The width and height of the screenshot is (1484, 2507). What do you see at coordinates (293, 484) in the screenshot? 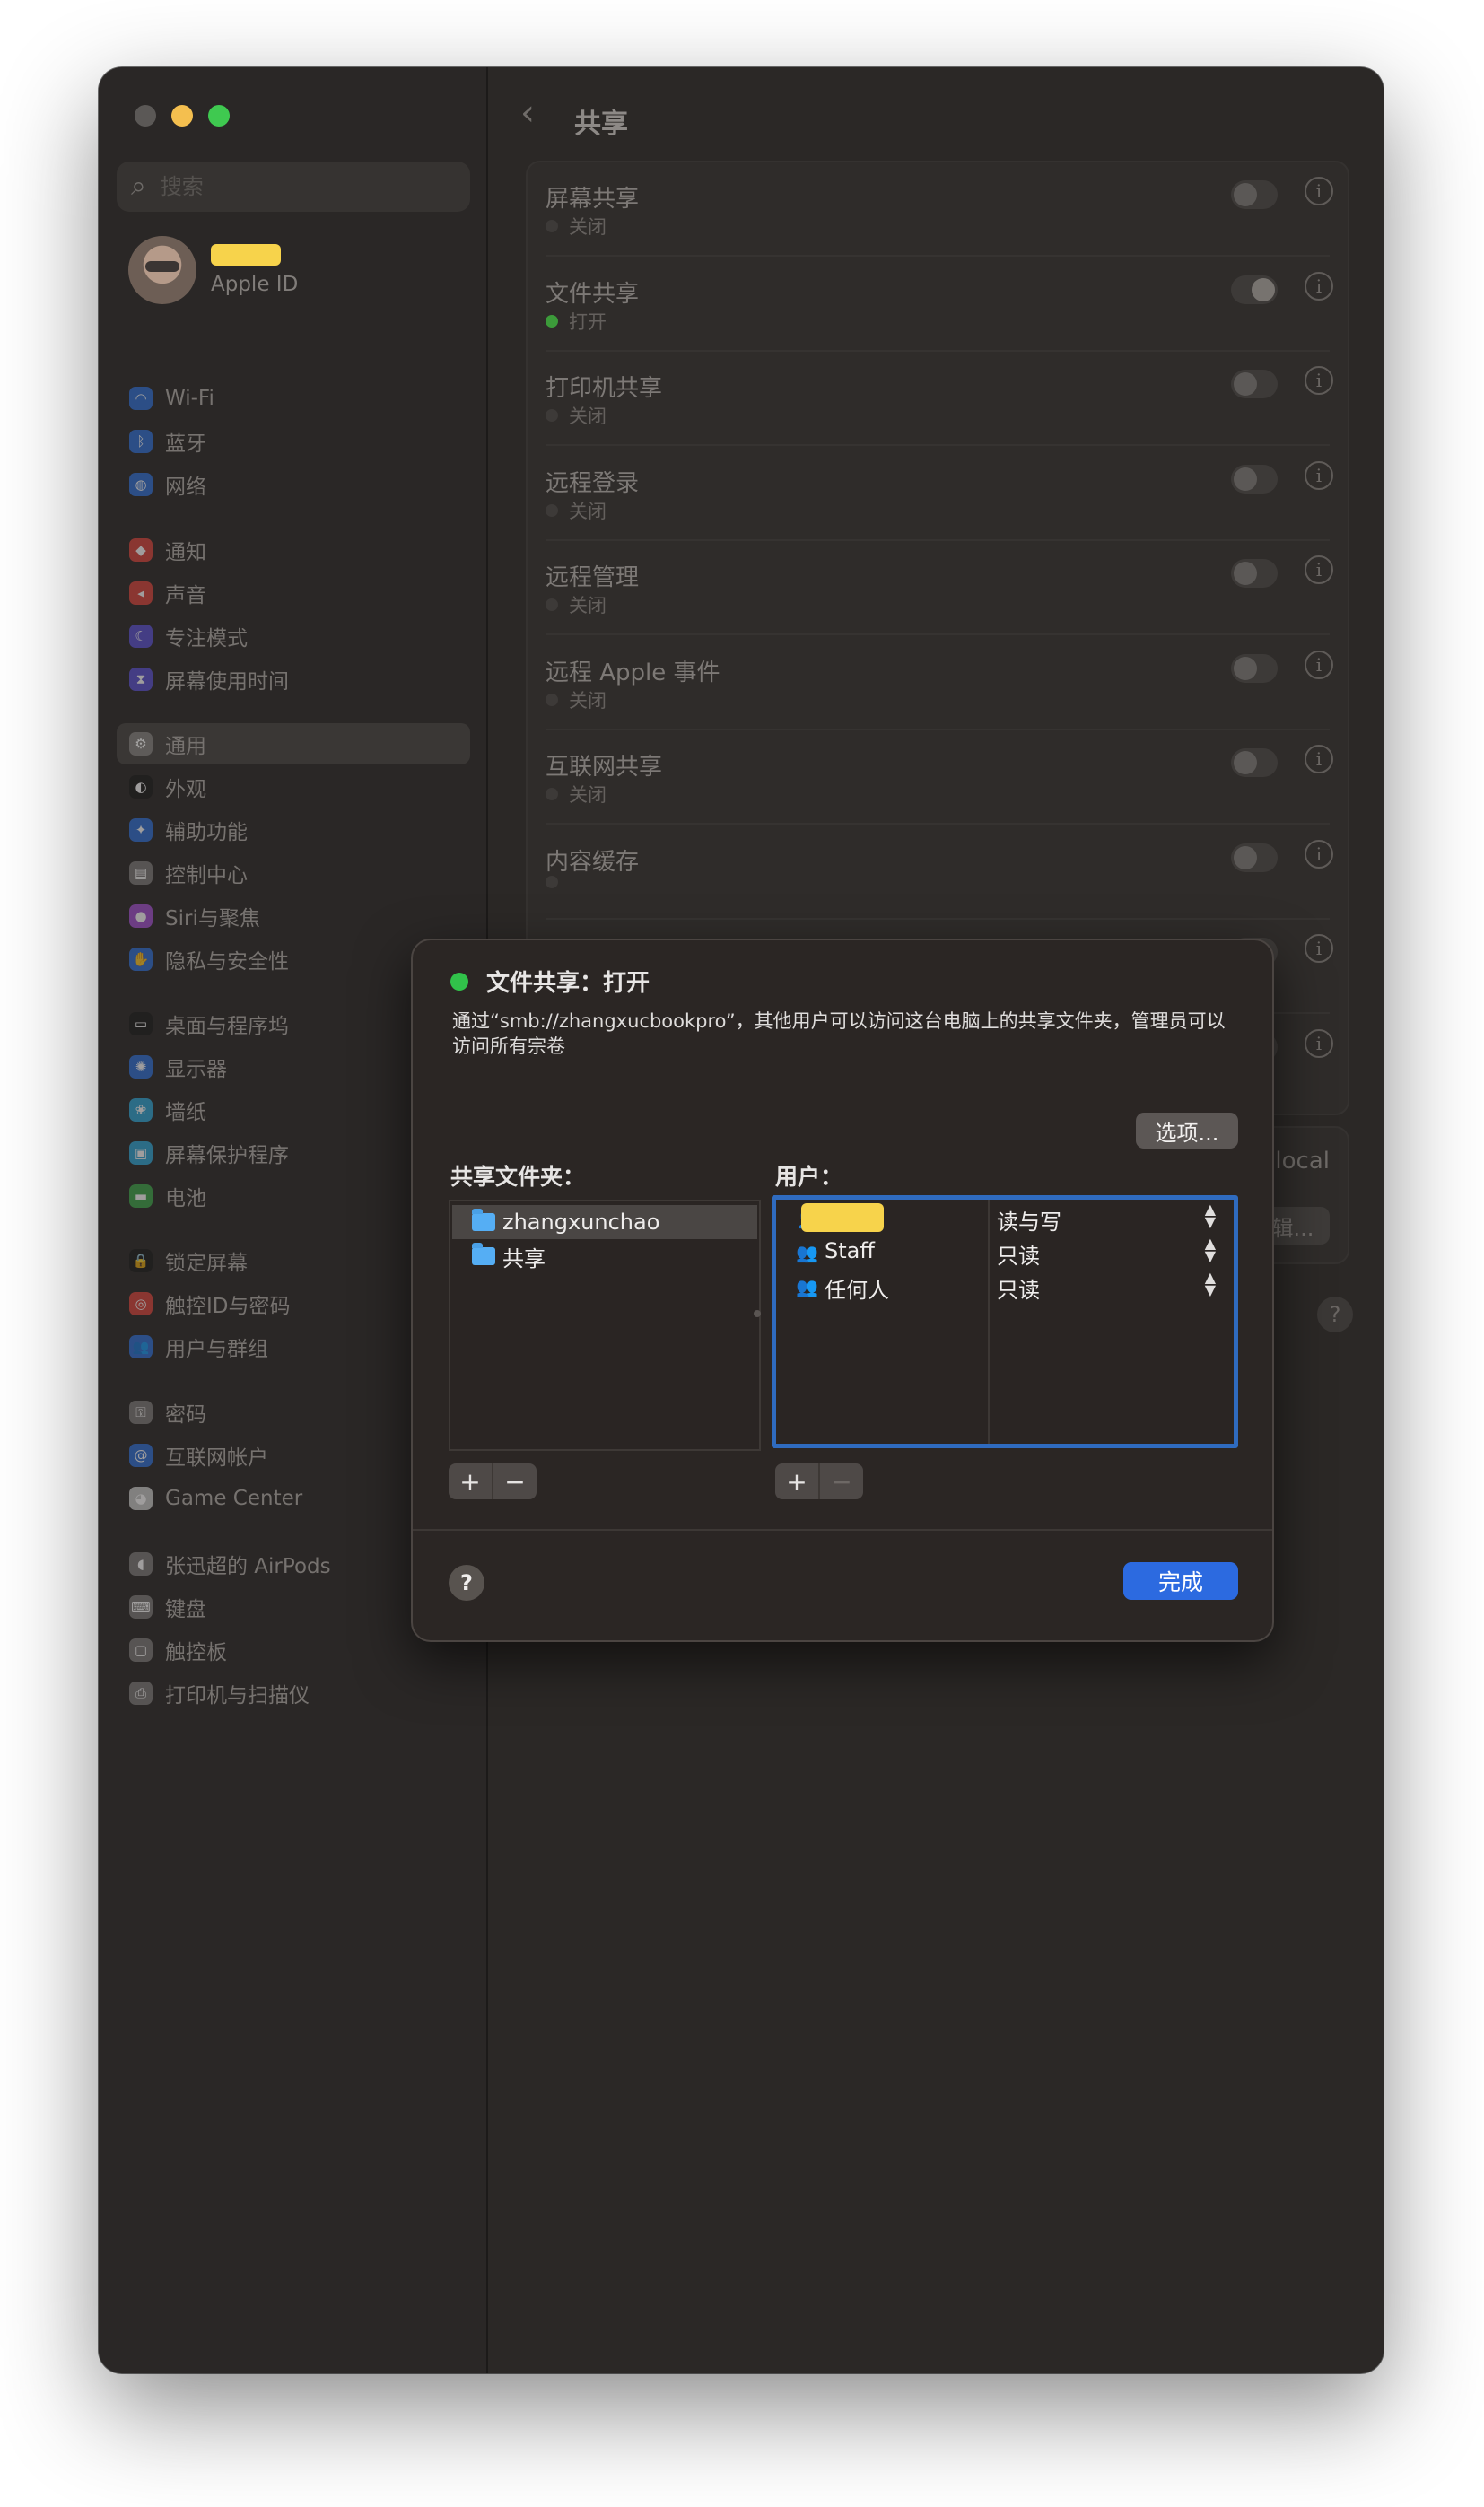
I see `sidebar-item: ◍ 网络` at bounding box center [293, 484].